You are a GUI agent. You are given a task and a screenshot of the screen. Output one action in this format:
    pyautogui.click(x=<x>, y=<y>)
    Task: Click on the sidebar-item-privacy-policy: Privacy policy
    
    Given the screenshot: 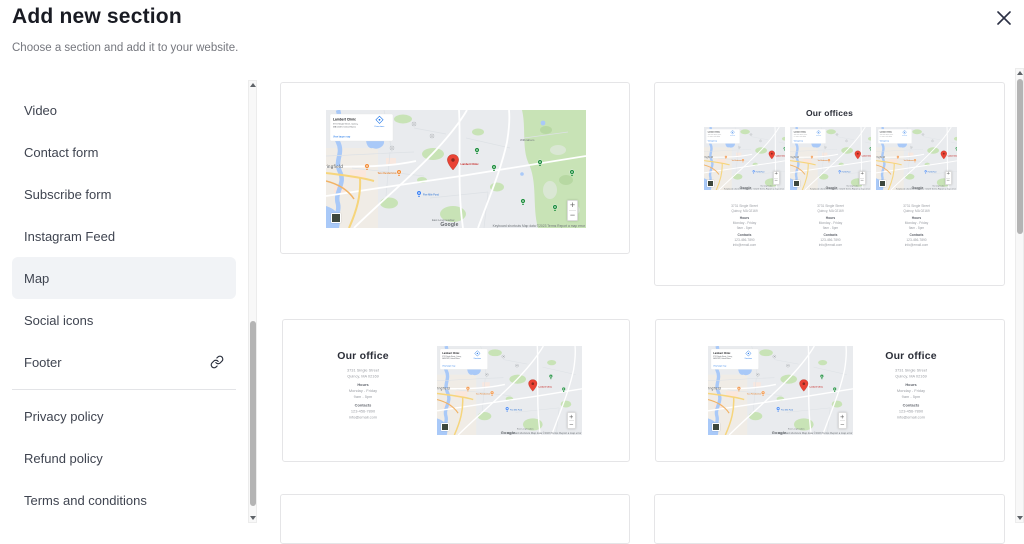 What is the action you would take?
    pyautogui.click(x=124, y=416)
    